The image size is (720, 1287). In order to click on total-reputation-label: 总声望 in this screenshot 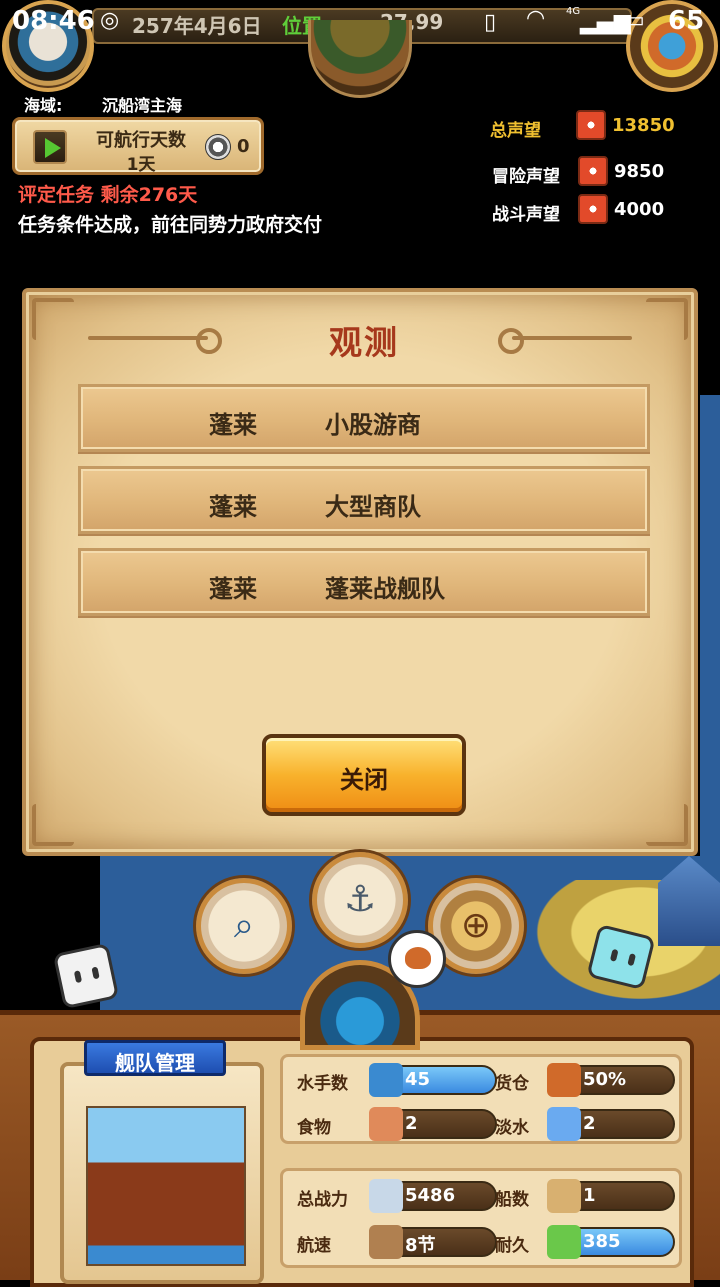, I will do `click(515, 131)`.